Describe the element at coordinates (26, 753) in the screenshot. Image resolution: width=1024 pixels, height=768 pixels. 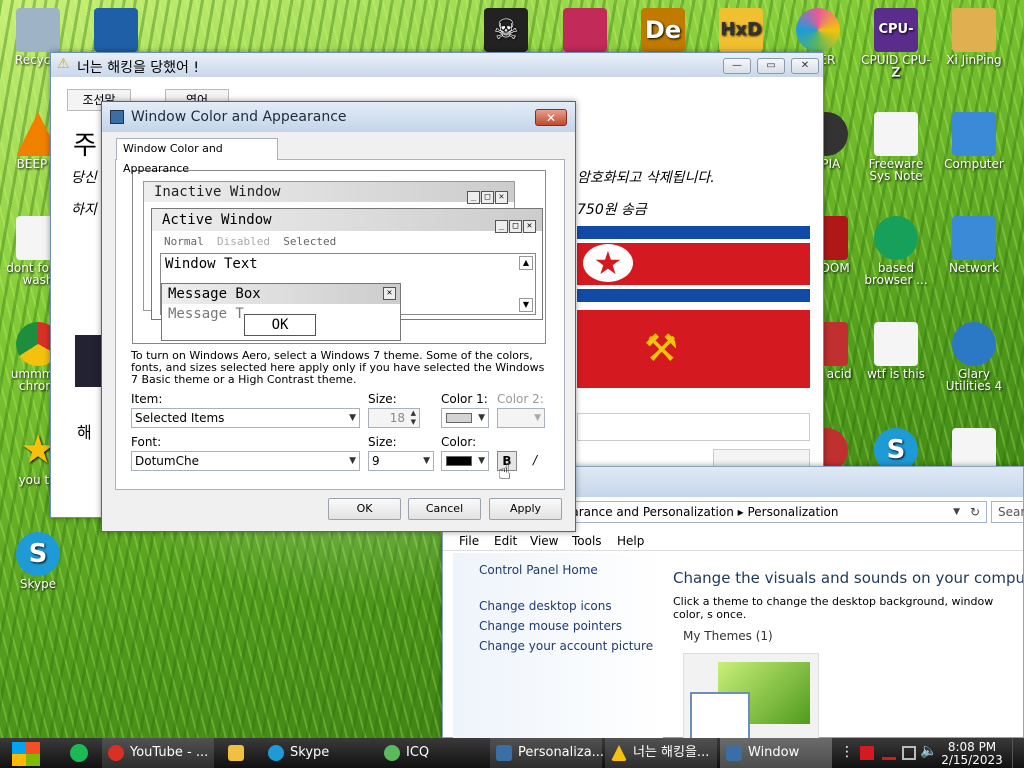
I see `start-button` at that location.